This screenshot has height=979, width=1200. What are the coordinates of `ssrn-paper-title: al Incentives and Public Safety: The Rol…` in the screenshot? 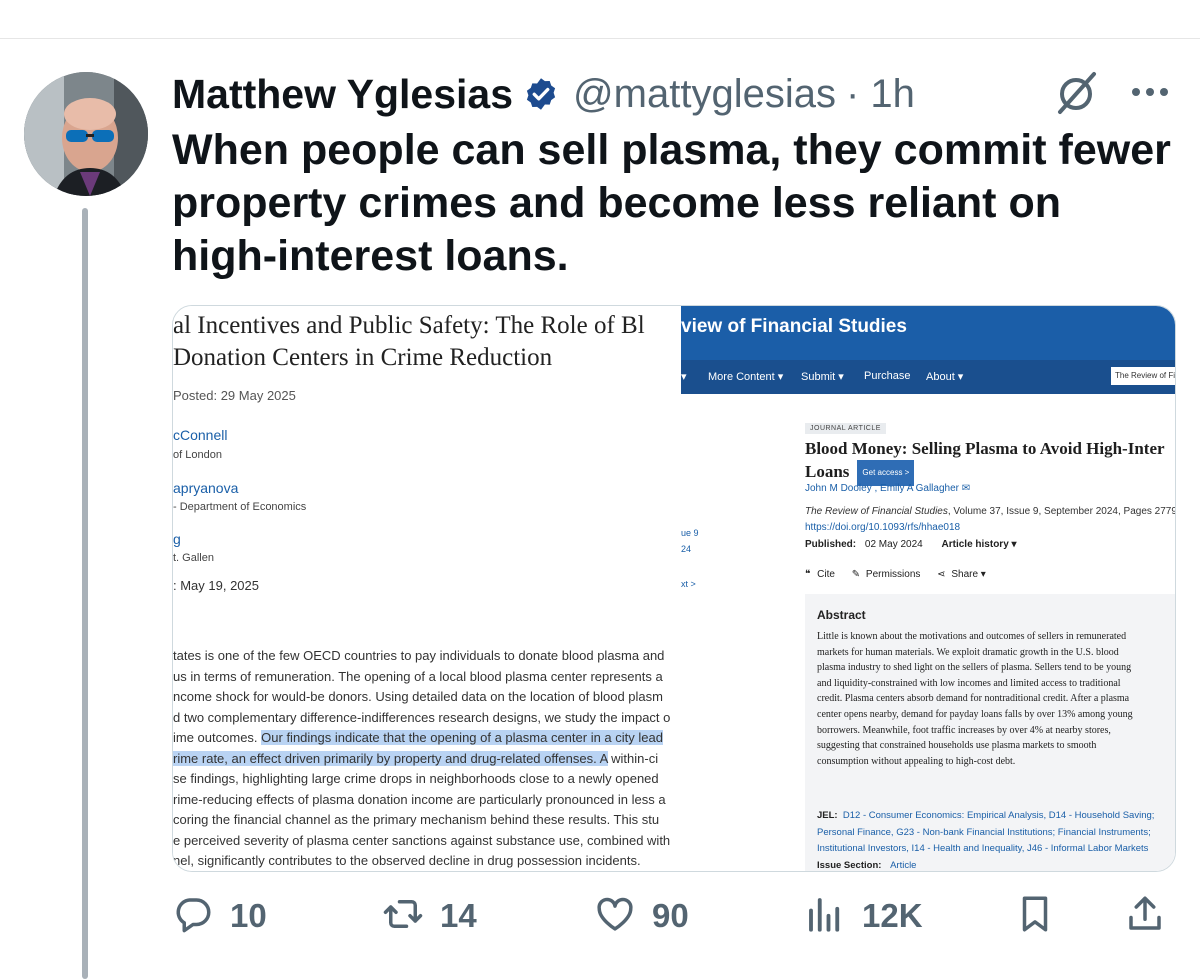 It's located at (427, 342).